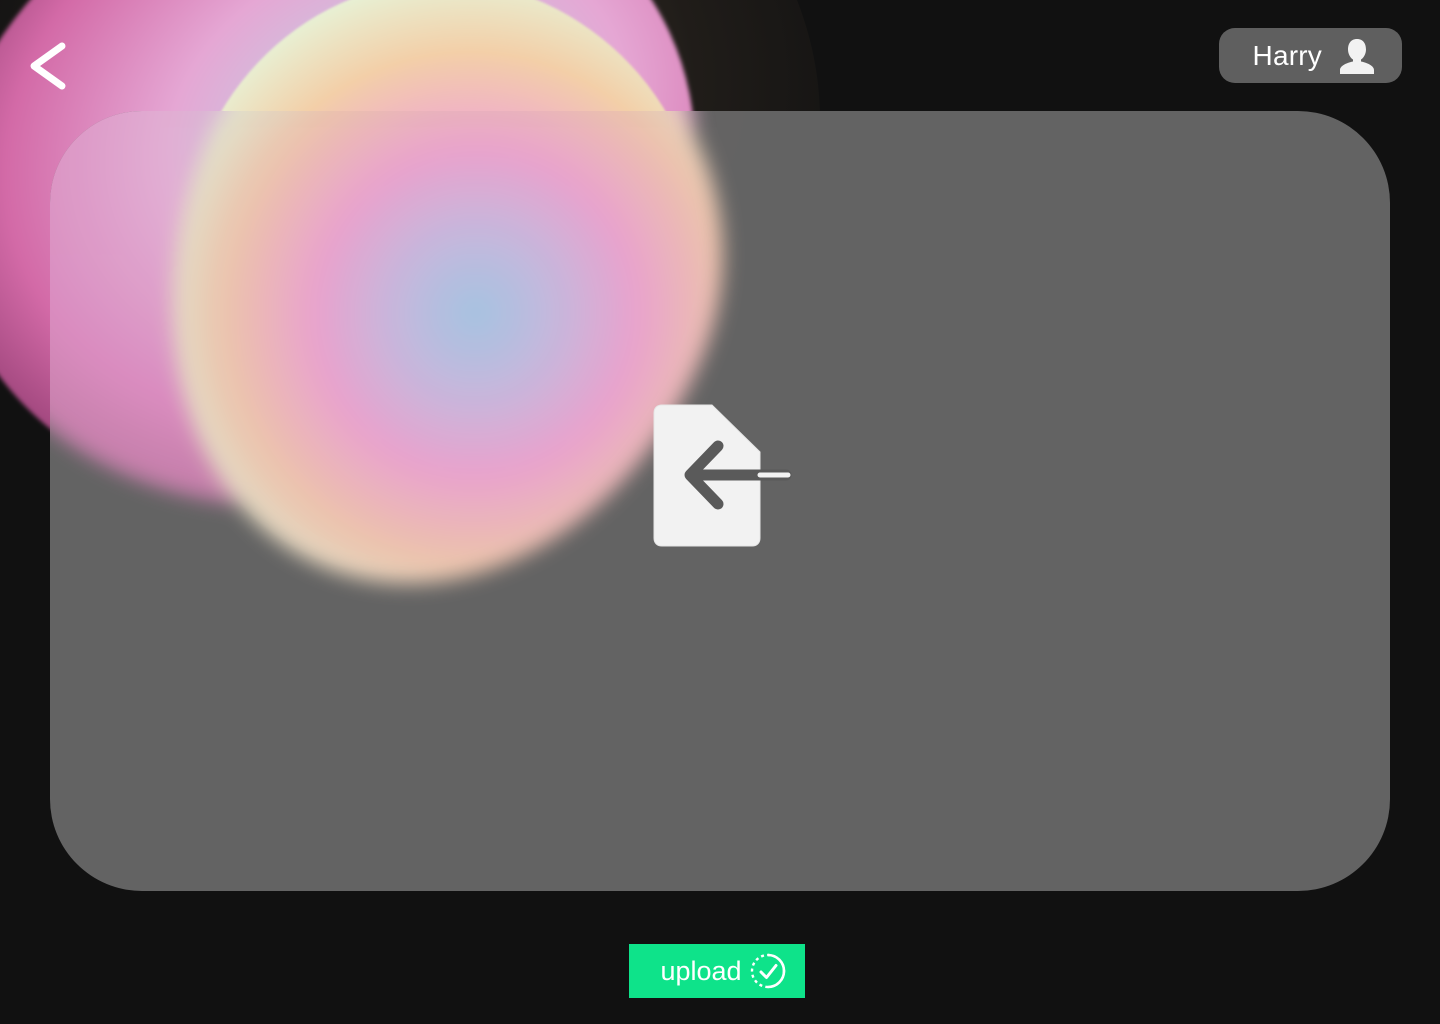  I want to click on check-circle-dashed-icon, so click(768, 971).